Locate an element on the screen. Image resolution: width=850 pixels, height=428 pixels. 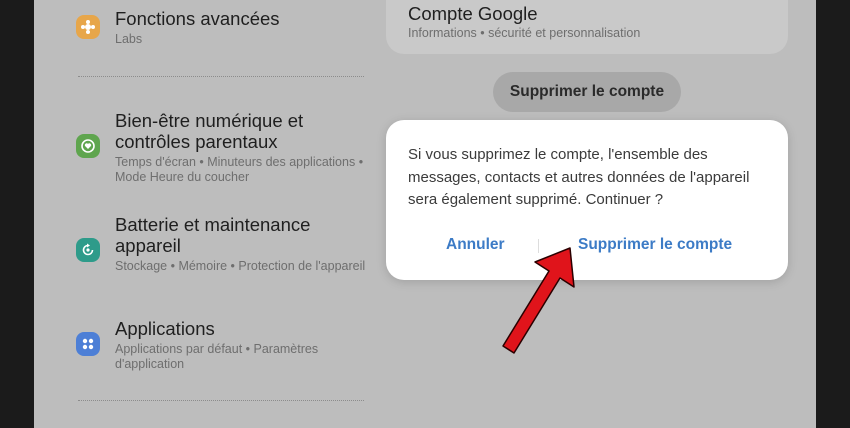
cancel-button: Annuler is located at coordinates (475, 245).